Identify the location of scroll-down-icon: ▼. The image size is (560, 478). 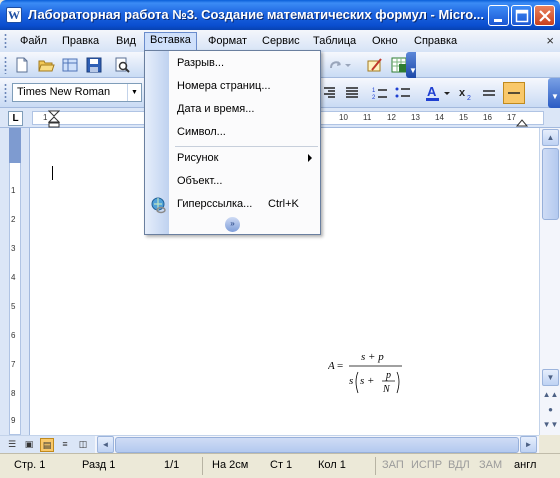
(550, 377).